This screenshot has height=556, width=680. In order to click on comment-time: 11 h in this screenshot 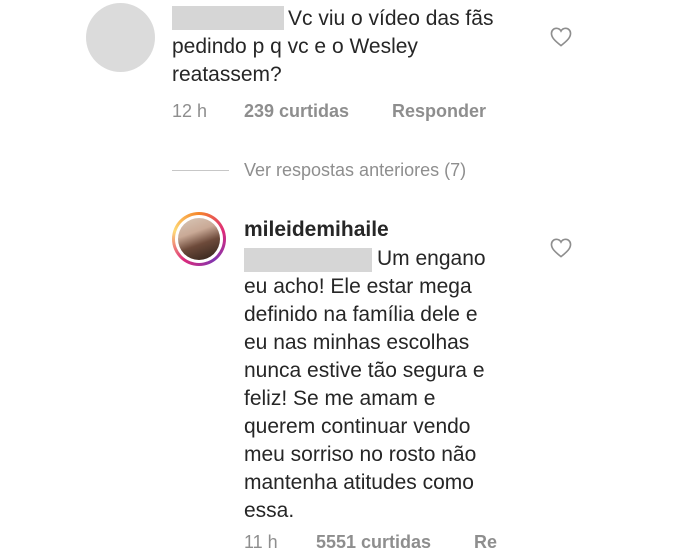, I will do `click(261, 542)`.